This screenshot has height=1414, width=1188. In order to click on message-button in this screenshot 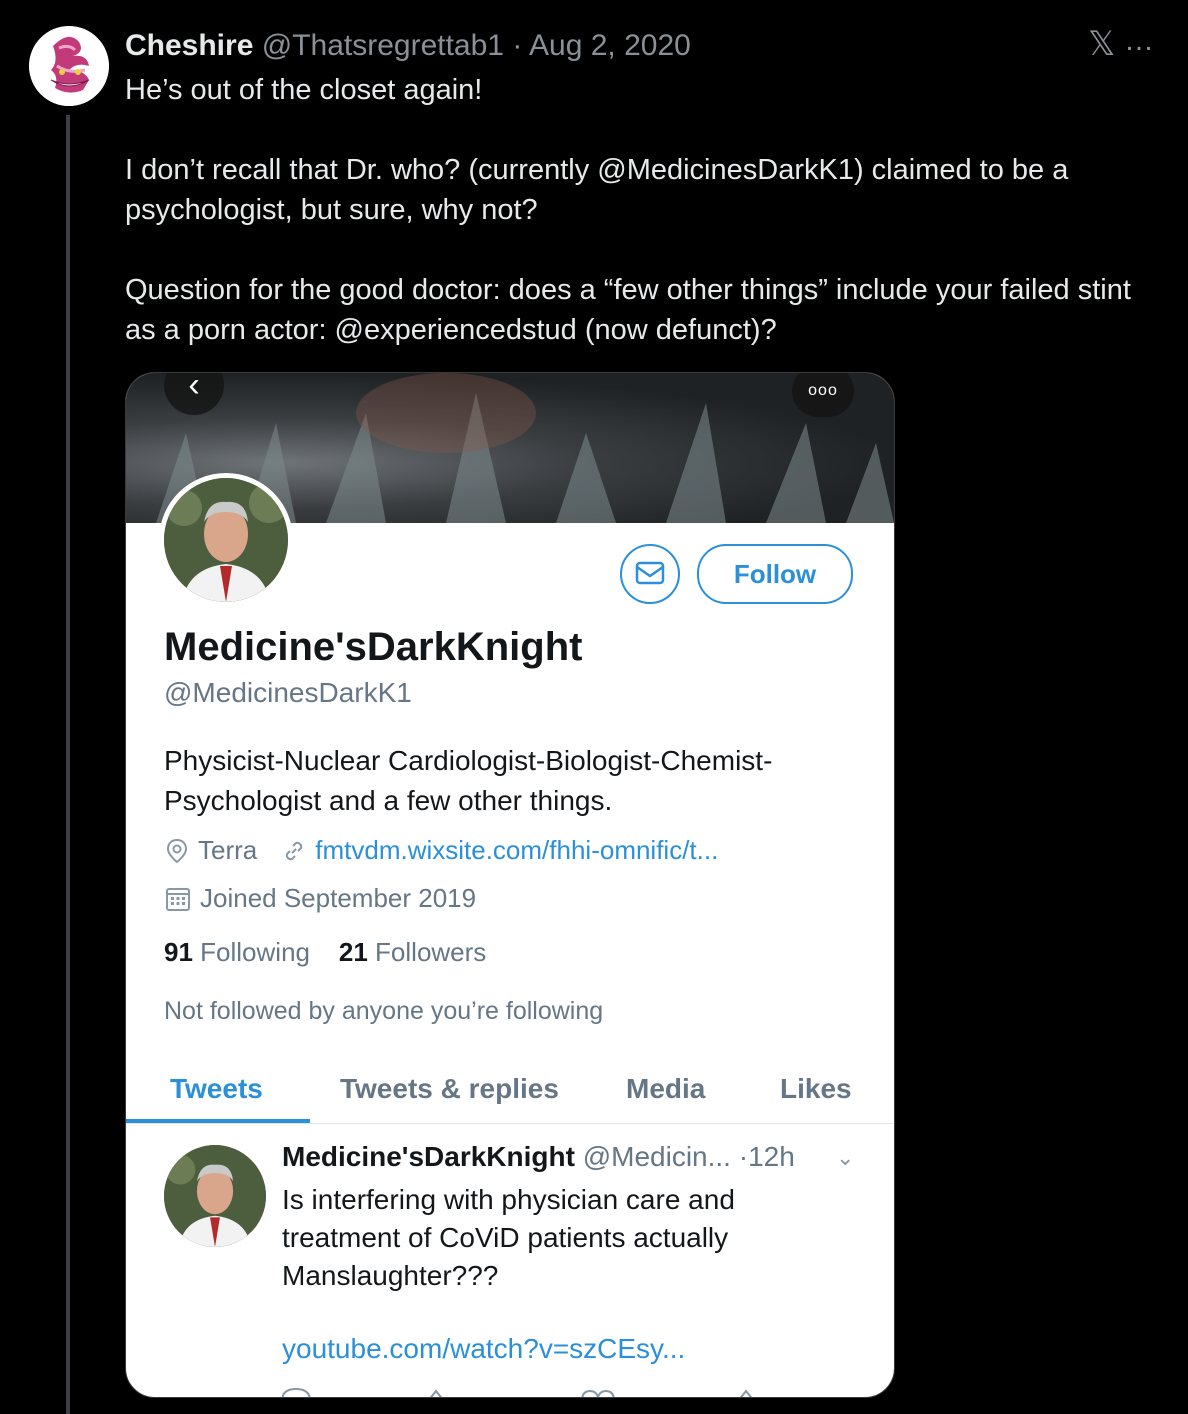, I will do `click(650, 574)`.